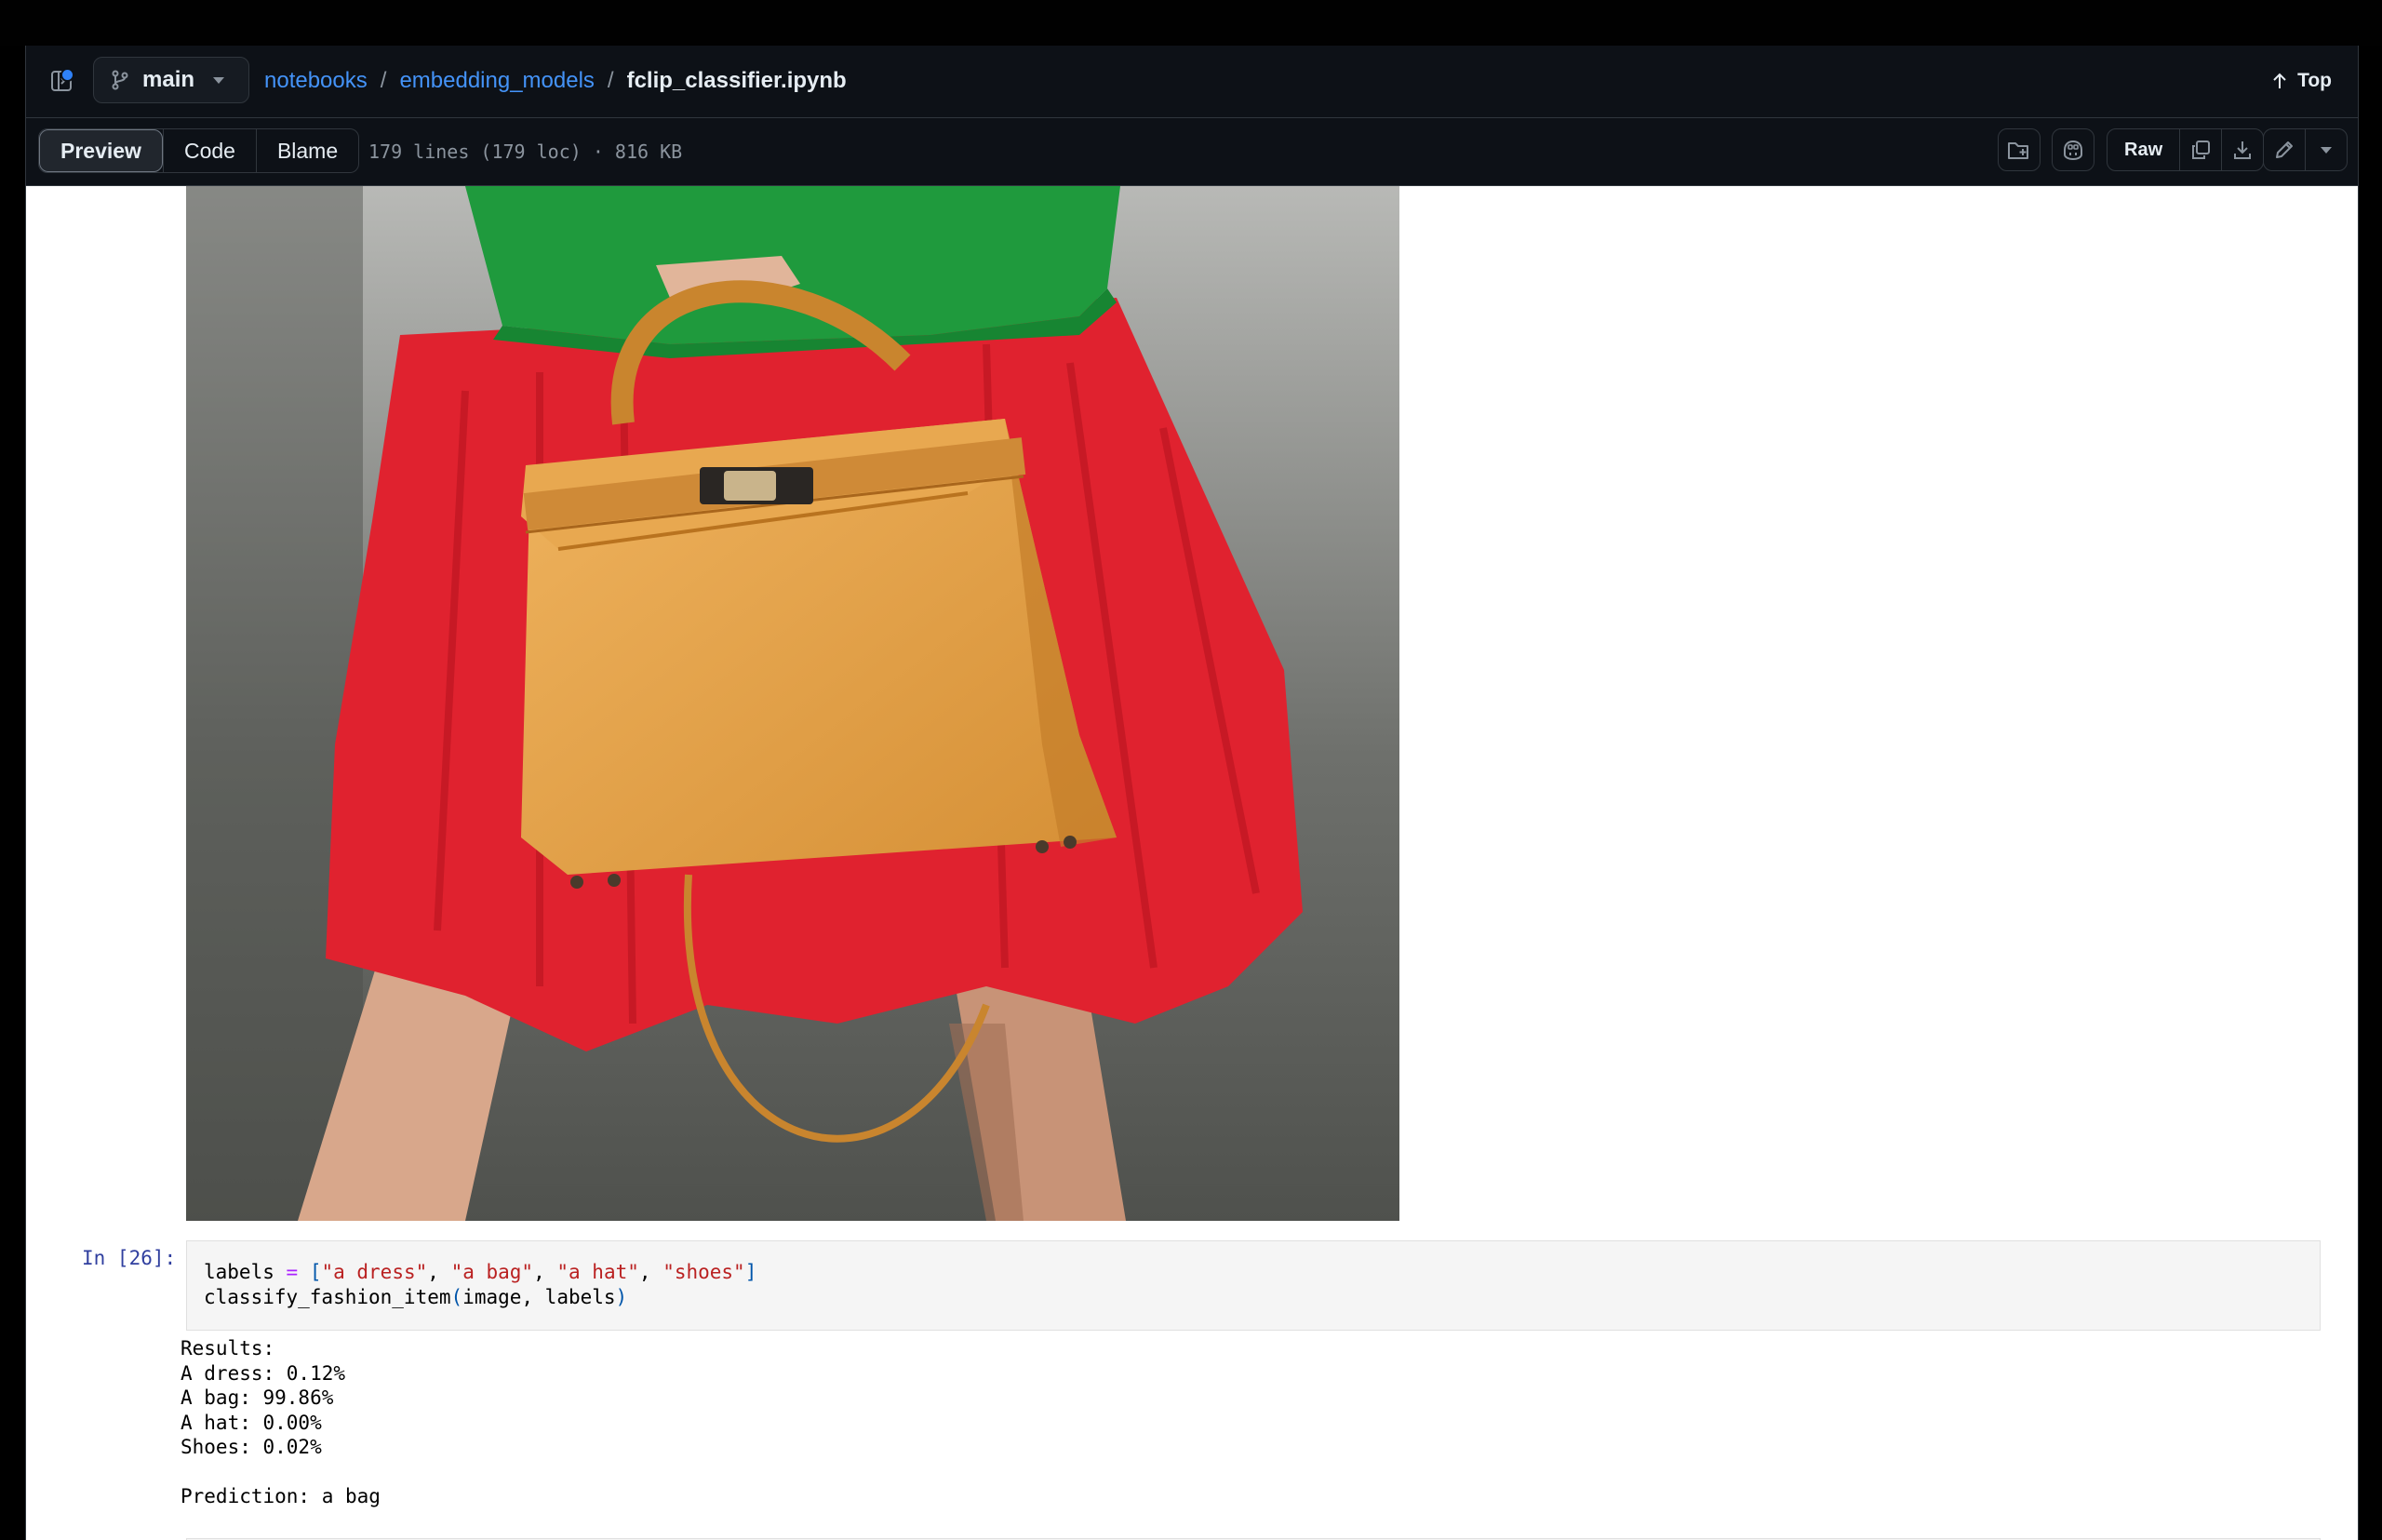 The image size is (2382, 1540). Describe the element at coordinates (327, 1297) in the screenshot. I see `code-function: classify_fashion_item` at that location.